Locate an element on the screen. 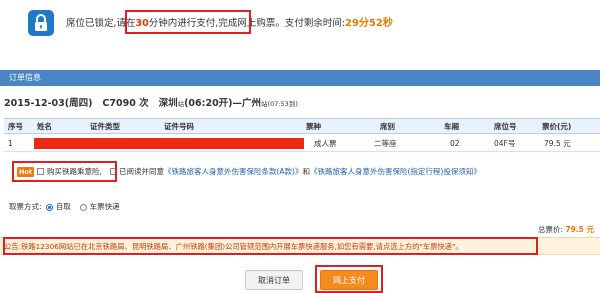  pickup-express-radio is located at coordinates (84, 207).